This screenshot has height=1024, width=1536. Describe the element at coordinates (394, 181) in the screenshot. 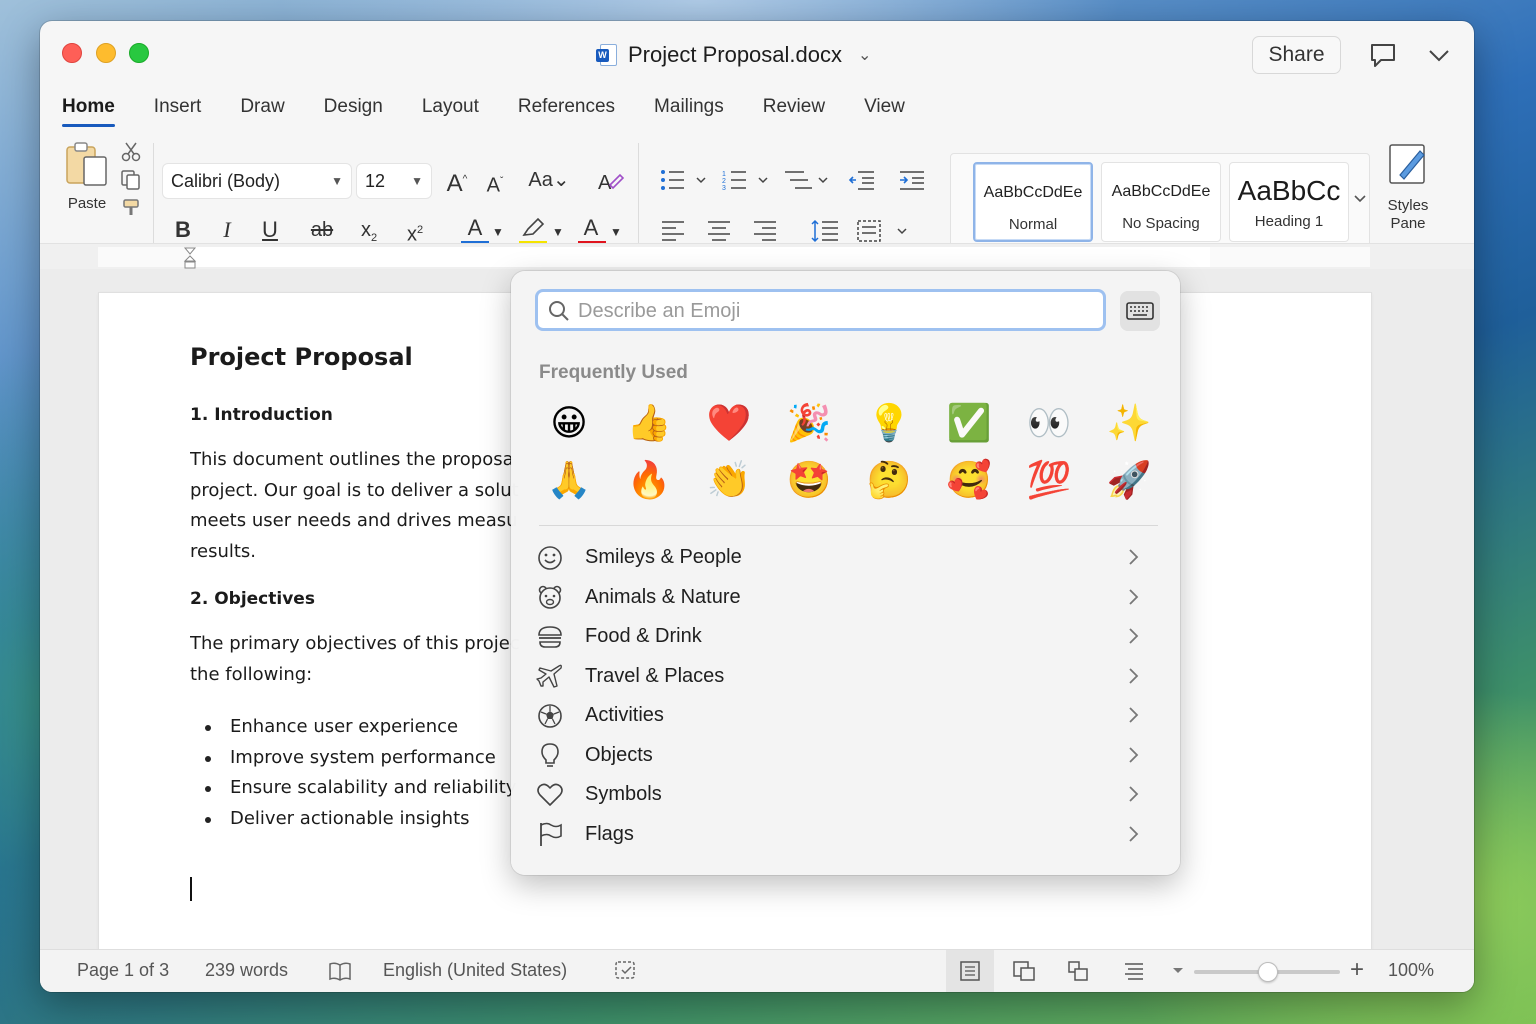

I see `font-size-dropdown: 12 ▼` at that location.